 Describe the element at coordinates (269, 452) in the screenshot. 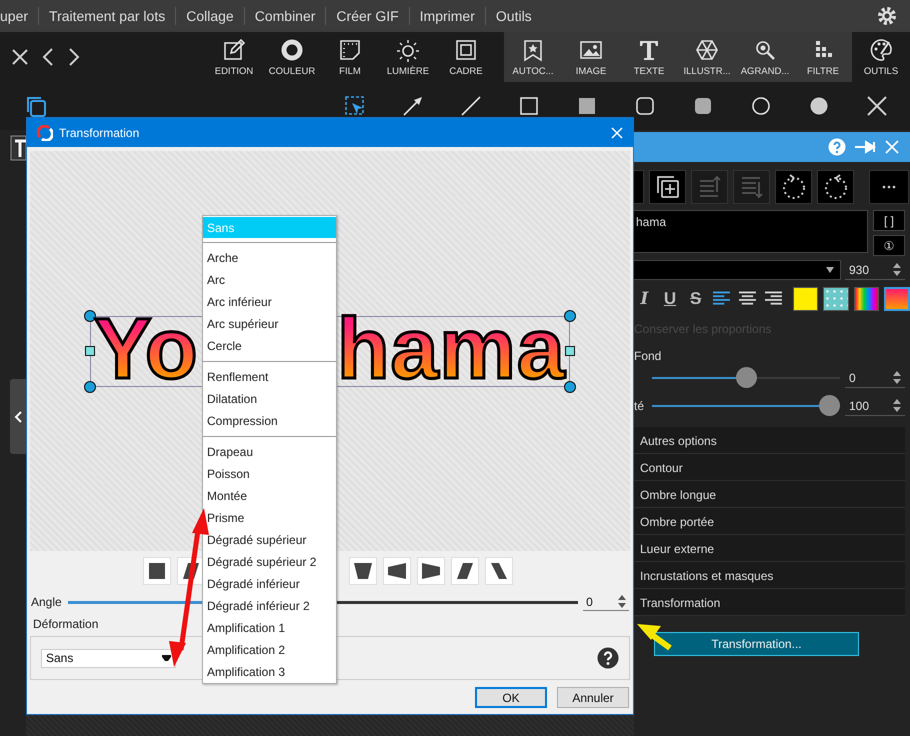

I see `menu-option: Drapeau` at that location.